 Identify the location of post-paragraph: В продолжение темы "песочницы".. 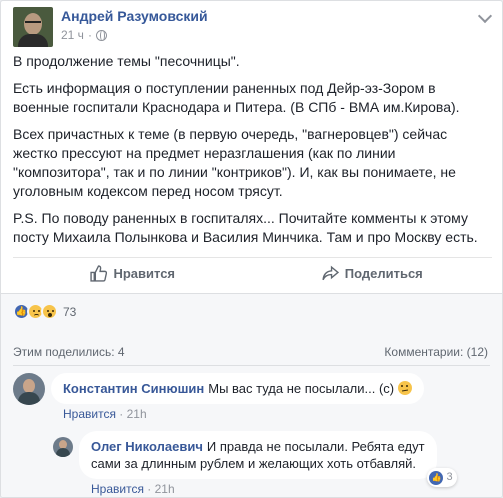
(126, 61).